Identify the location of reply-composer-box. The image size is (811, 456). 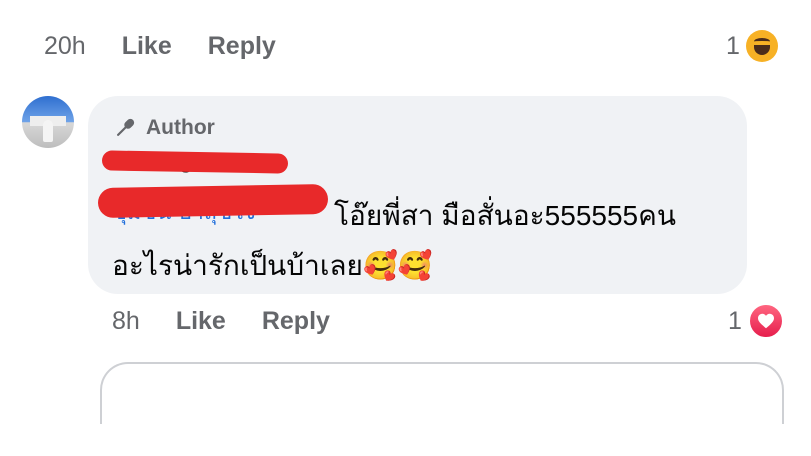
(442, 393).